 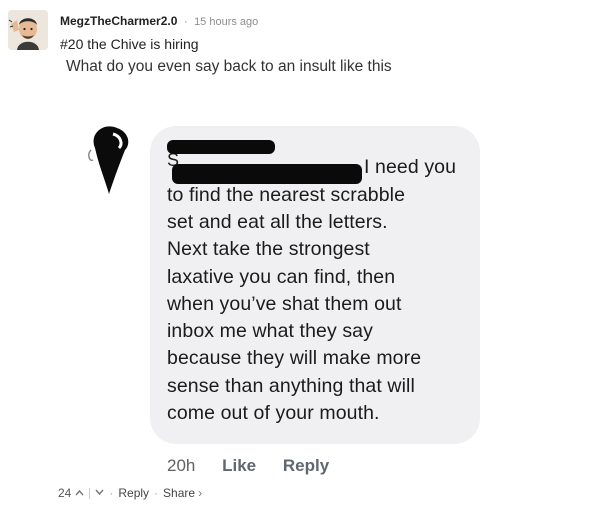 What do you see at coordinates (65, 493) in the screenshot?
I see `vote-count: 24` at bounding box center [65, 493].